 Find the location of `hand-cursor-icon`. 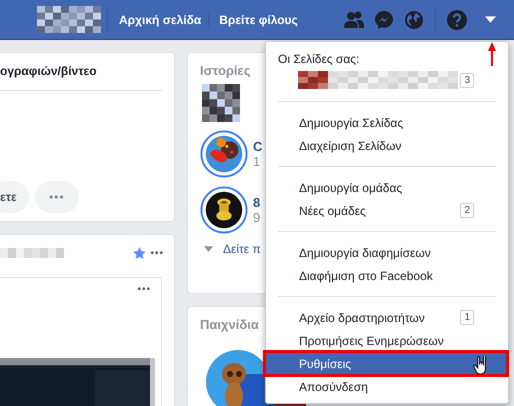

hand-cursor-icon is located at coordinates (480, 365).